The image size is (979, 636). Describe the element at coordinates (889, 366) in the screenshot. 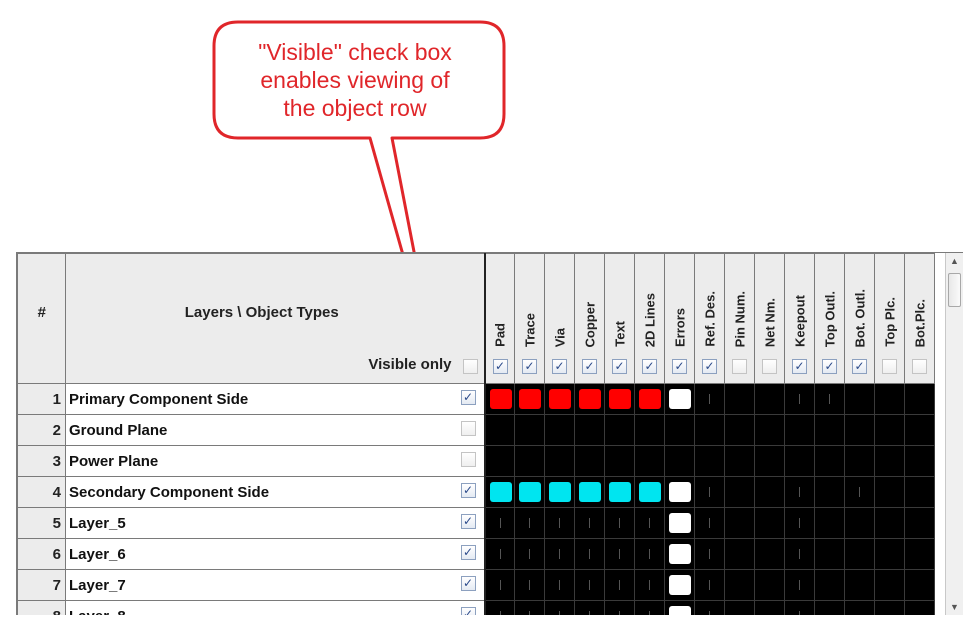

I see `object-type-visible-checkbox` at that location.